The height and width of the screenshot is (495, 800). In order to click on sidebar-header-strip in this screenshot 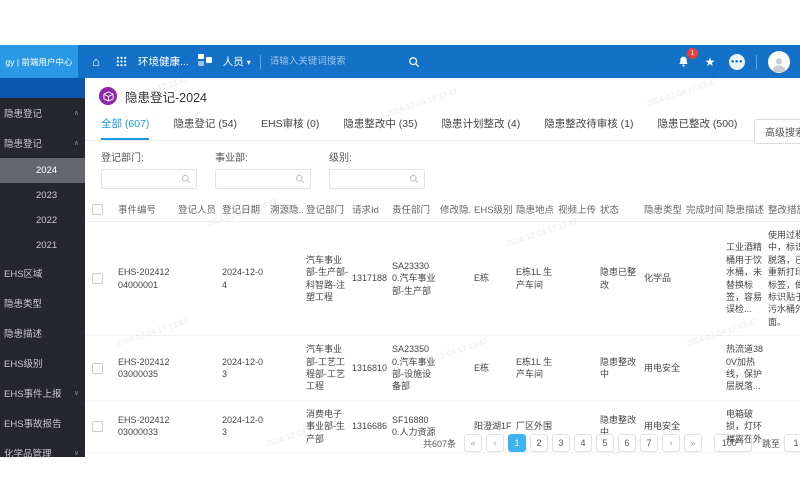, I will do `click(42, 88)`.